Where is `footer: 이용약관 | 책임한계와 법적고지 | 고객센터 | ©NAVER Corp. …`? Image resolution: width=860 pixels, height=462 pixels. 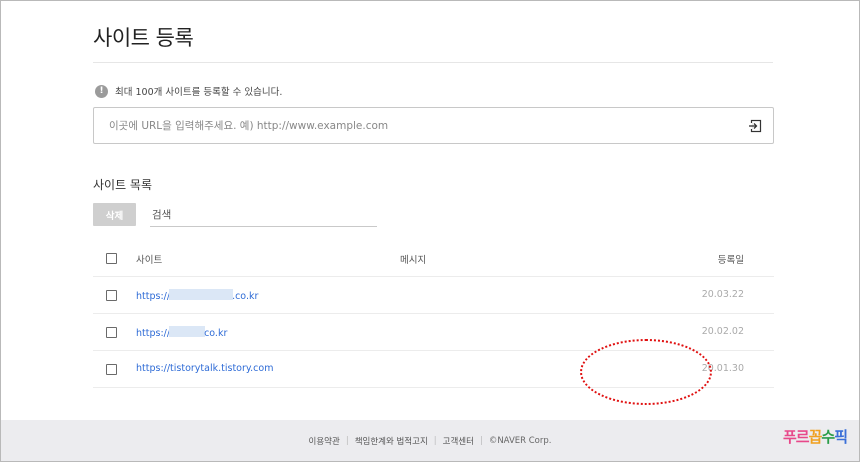
footer: 이용약관 | 책임한계와 법적고지 | 고객센터 | ©NAVER Corp. … is located at coordinates (430, 440).